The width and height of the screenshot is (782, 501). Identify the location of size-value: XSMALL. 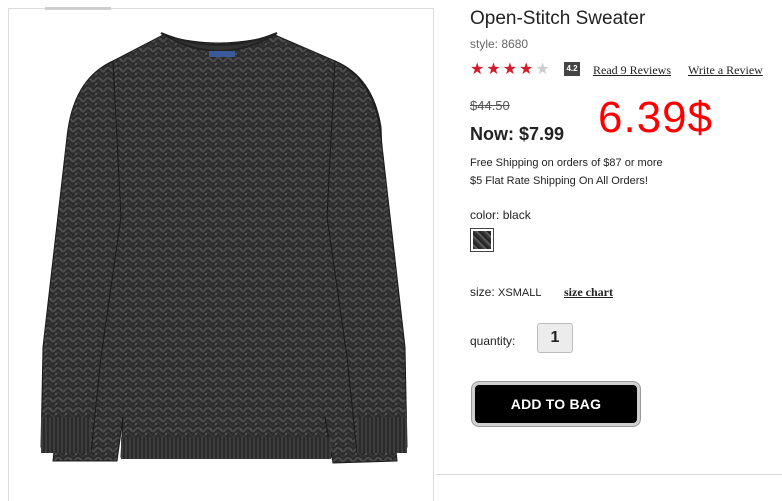
(519, 293).